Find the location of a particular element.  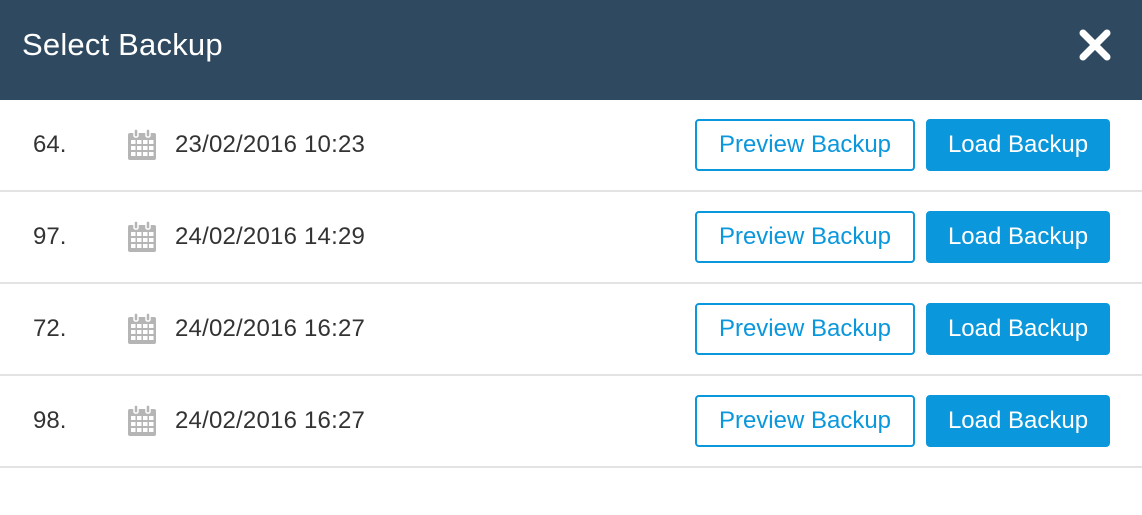

backup-number: 98. is located at coordinates (50, 420).